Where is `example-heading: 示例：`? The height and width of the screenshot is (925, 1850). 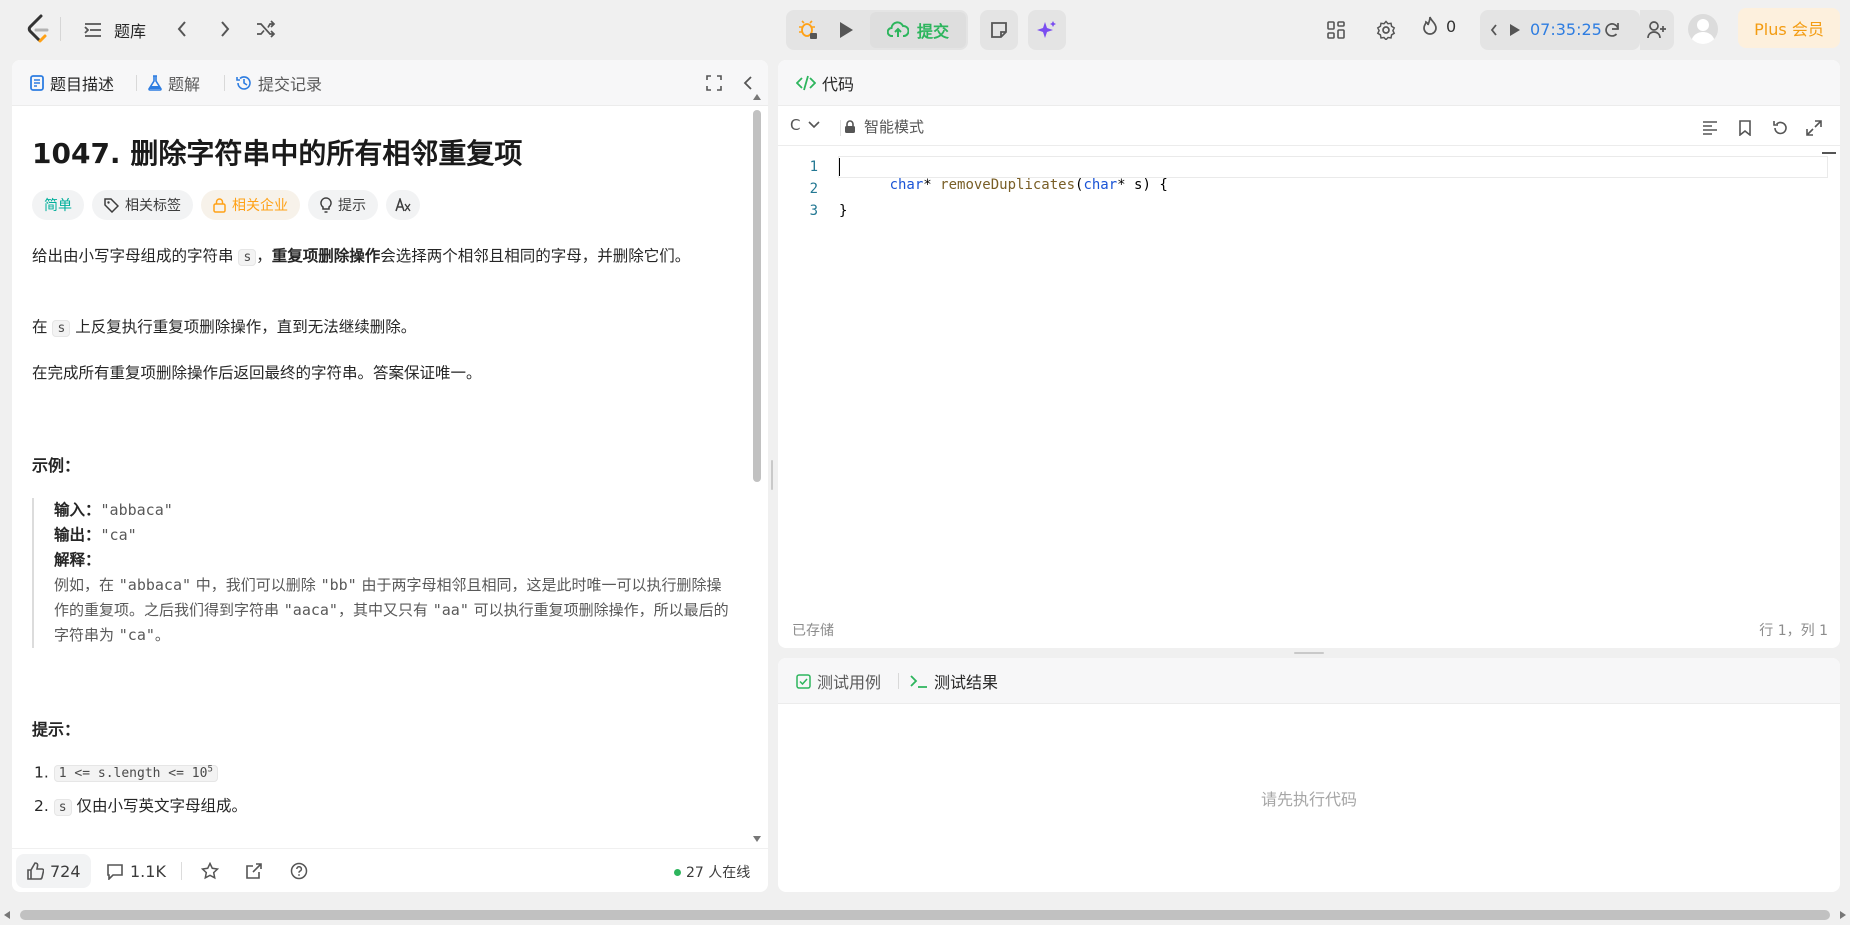
example-heading: 示例： is located at coordinates (56, 465).